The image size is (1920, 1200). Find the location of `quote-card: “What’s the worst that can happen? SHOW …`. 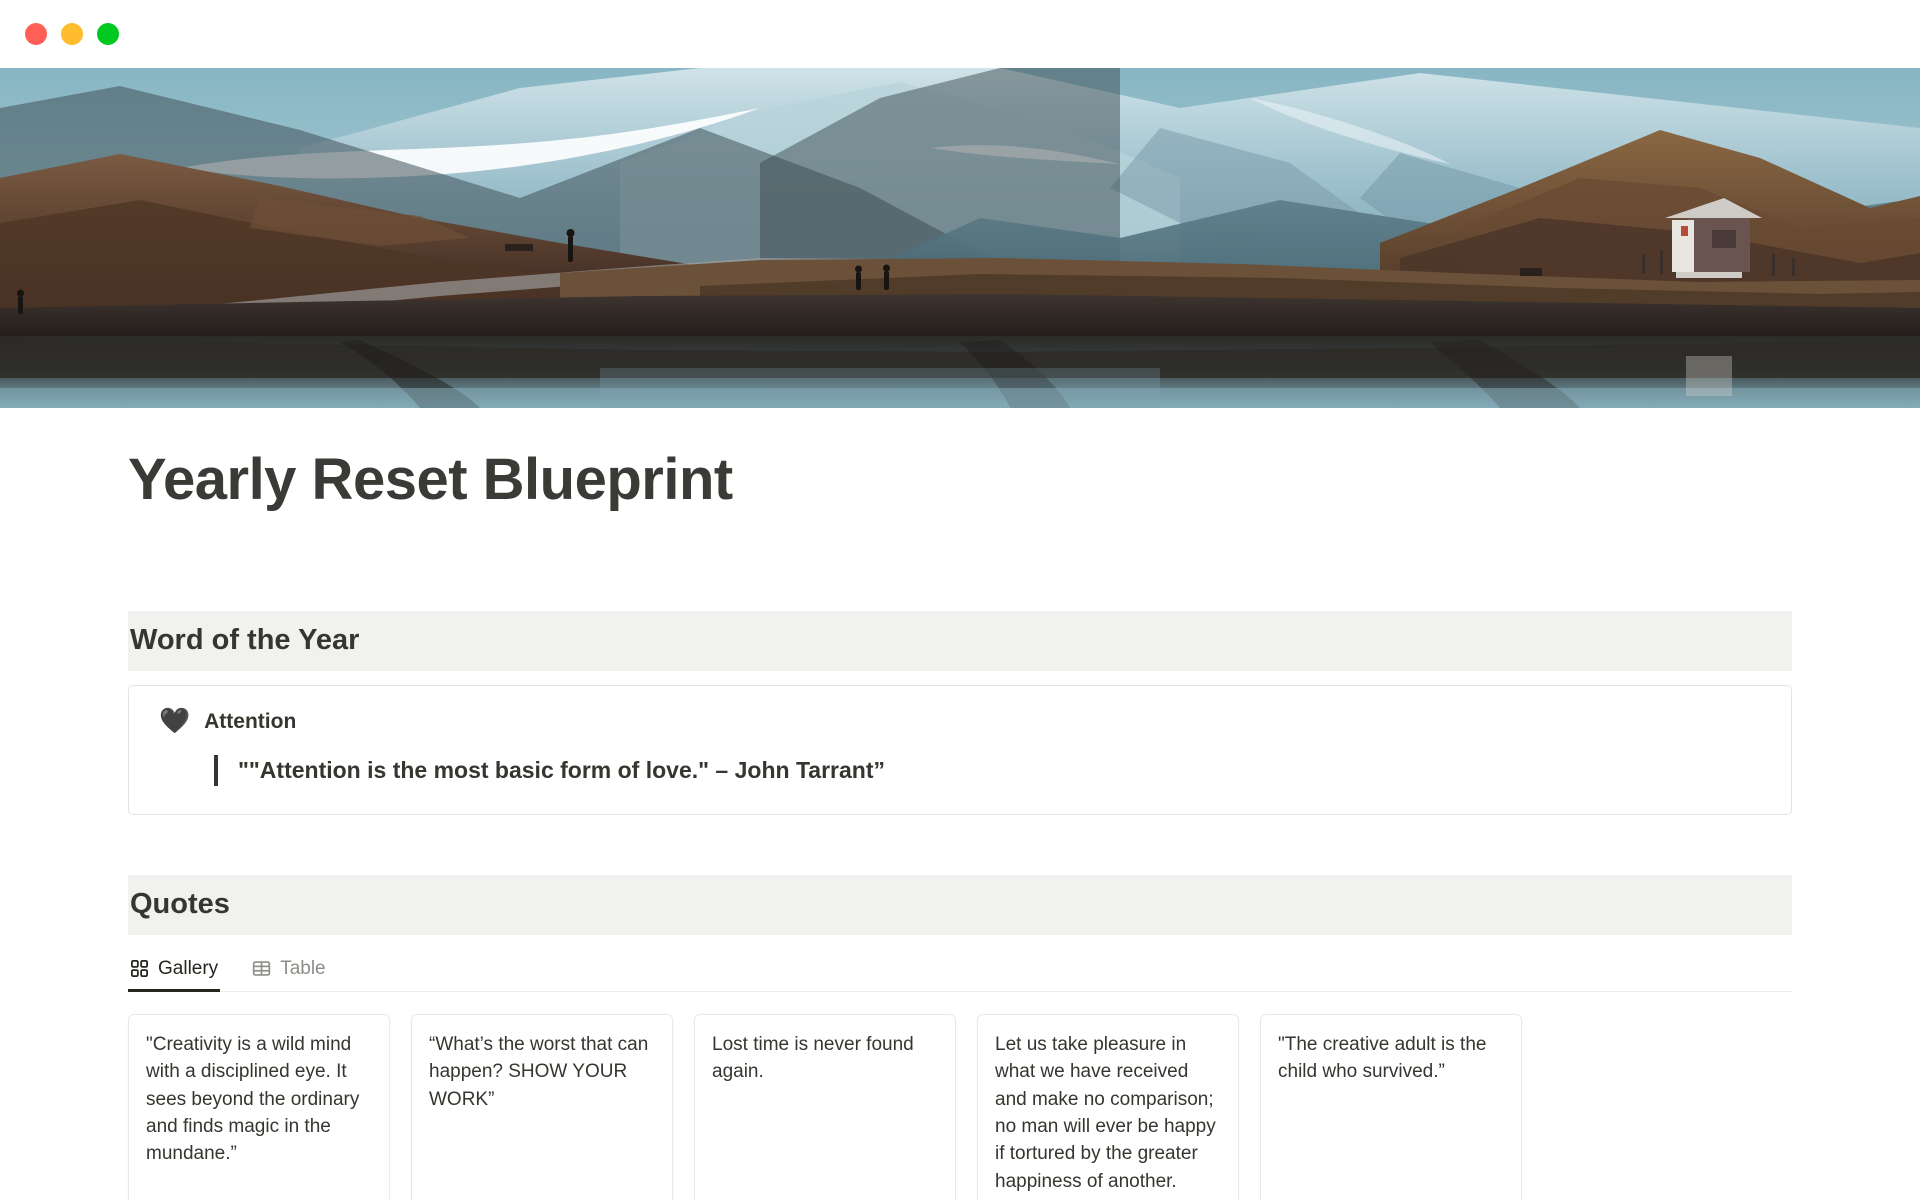

quote-card: “What’s the worst that can happen? SHOW … is located at coordinates (542, 1106).